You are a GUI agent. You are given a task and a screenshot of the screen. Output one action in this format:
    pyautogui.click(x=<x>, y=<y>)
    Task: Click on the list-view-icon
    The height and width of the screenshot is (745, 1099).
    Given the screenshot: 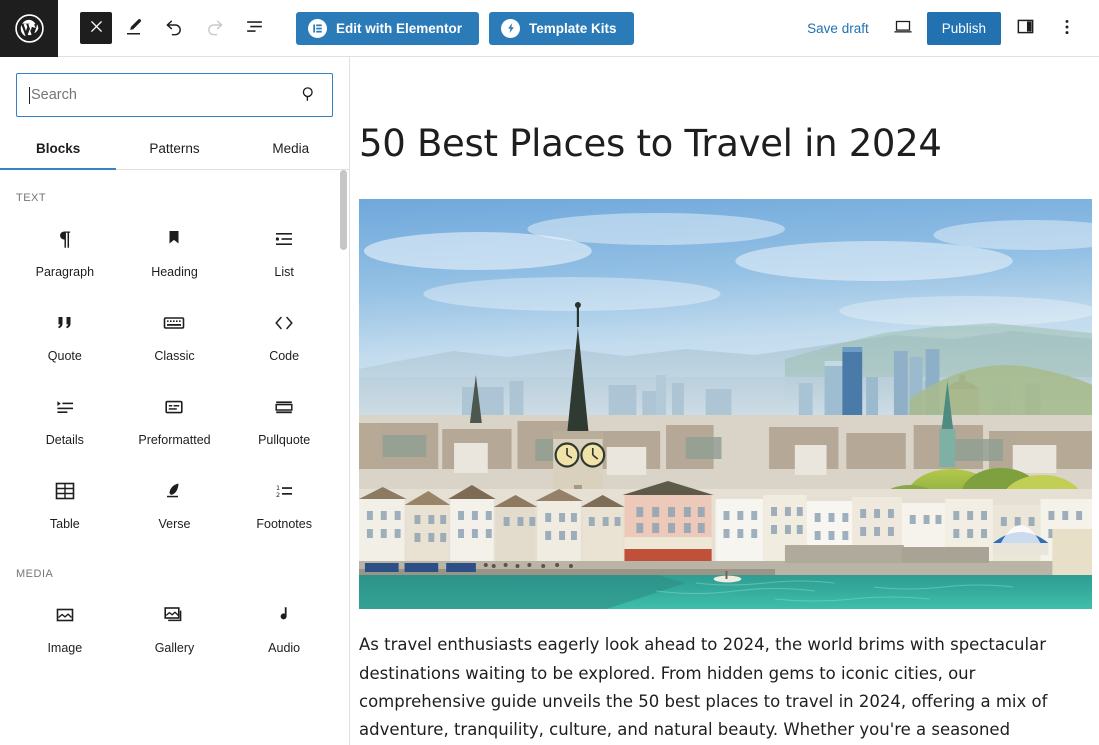 What is the action you would take?
    pyautogui.click(x=254, y=28)
    